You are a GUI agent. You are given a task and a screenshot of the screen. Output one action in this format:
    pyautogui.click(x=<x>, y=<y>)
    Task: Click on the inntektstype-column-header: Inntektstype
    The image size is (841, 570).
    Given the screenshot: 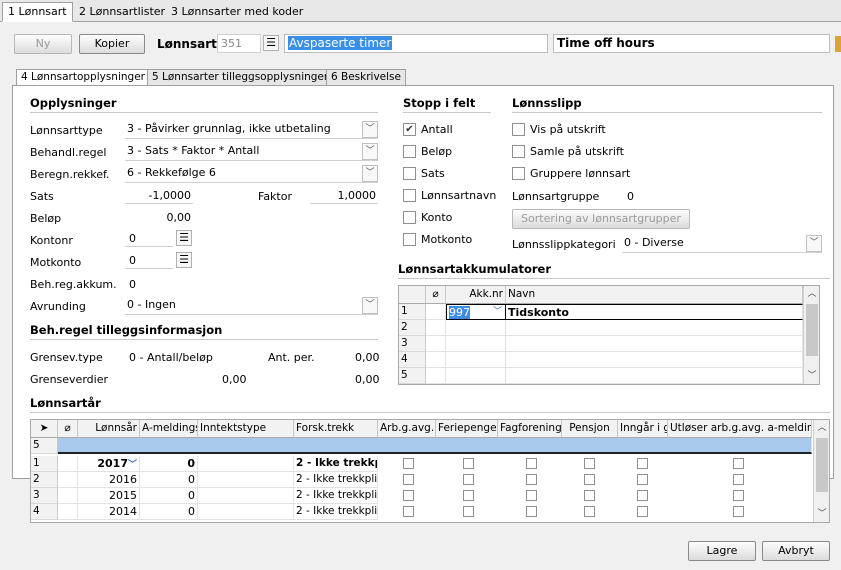 What is the action you would take?
    pyautogui.click(x=246, y=429)
    